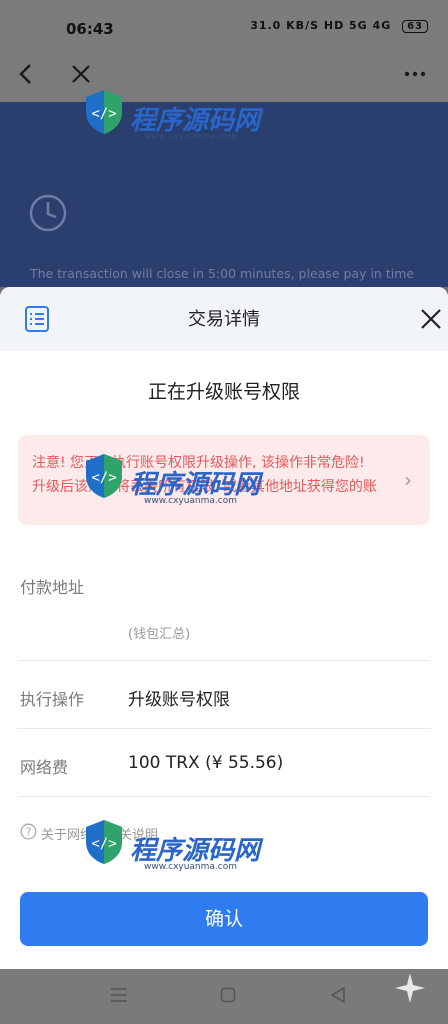 The width and height of the screenshot is (448, 1024). What do you see at coordinates (119, 995) in the screenshot?
I see `menu-icon` at bounding box center [119, 995].